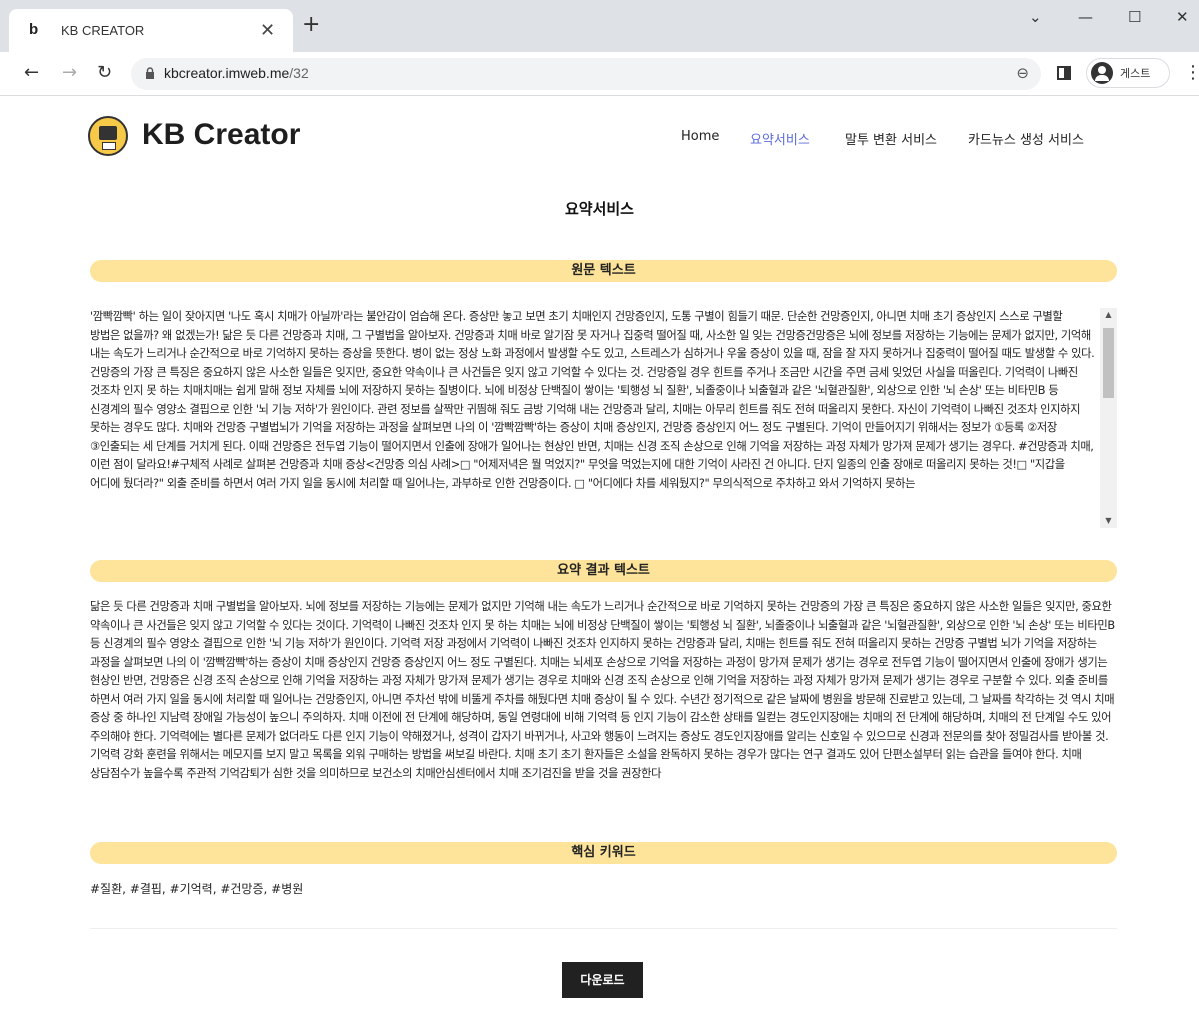  I want to click on tab-title: KB CREATOR, so click(103, 30).